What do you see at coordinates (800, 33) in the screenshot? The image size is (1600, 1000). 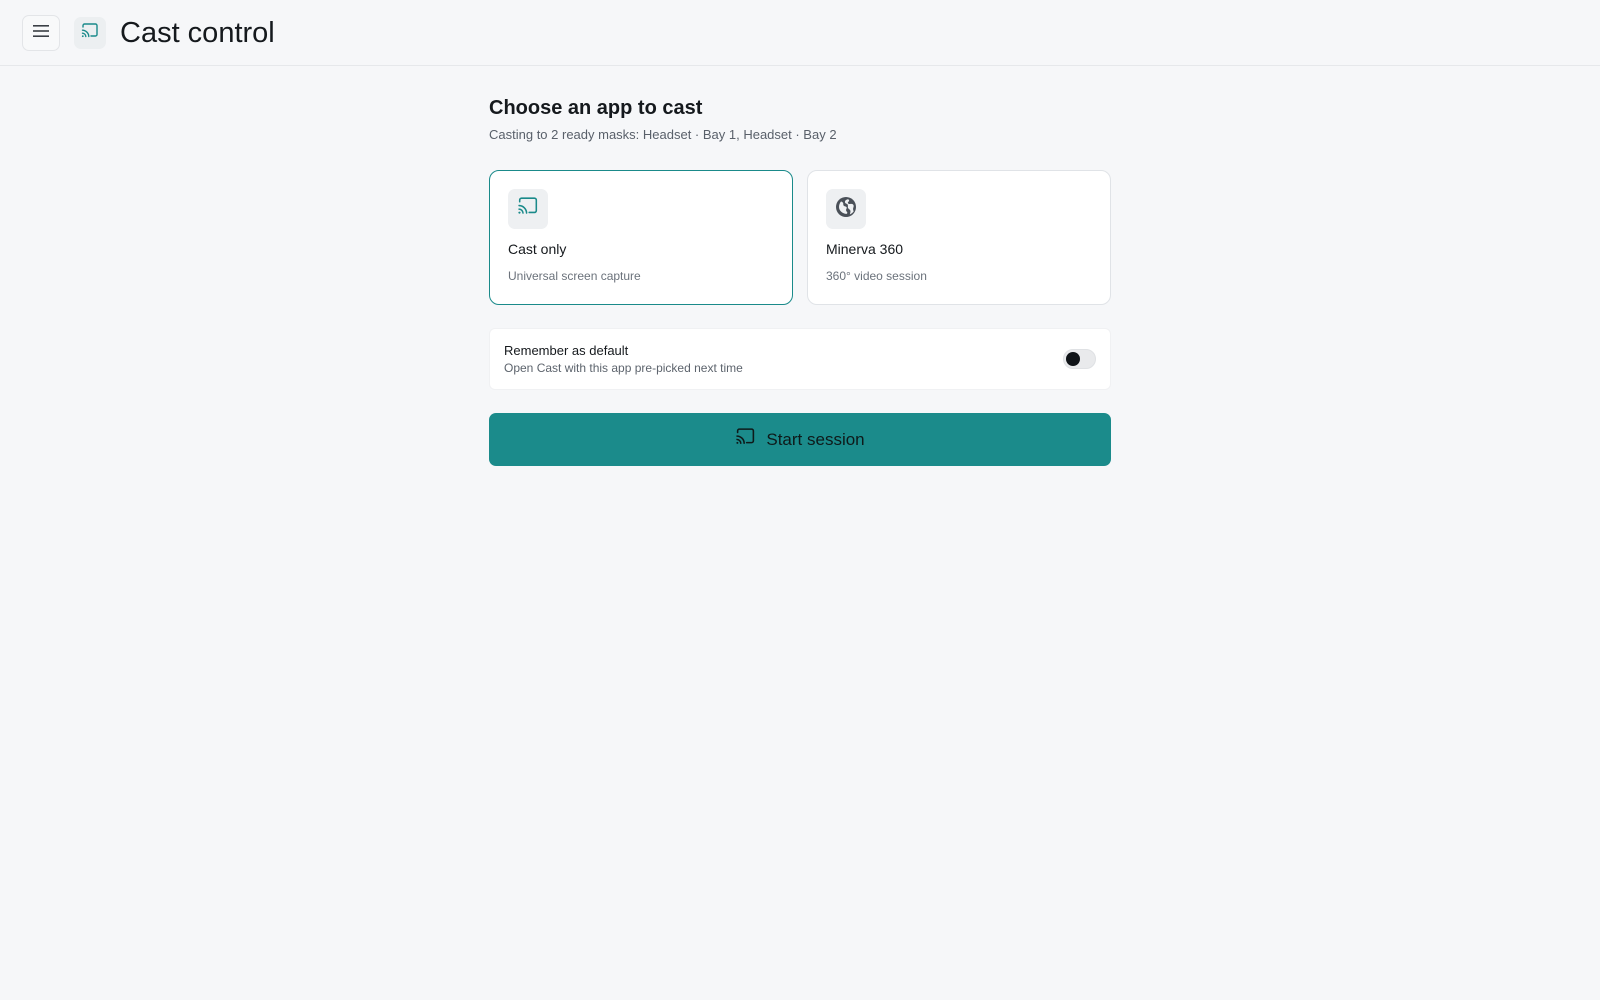 I see `top-bar: Cast control` at bounding box center [800, 33].